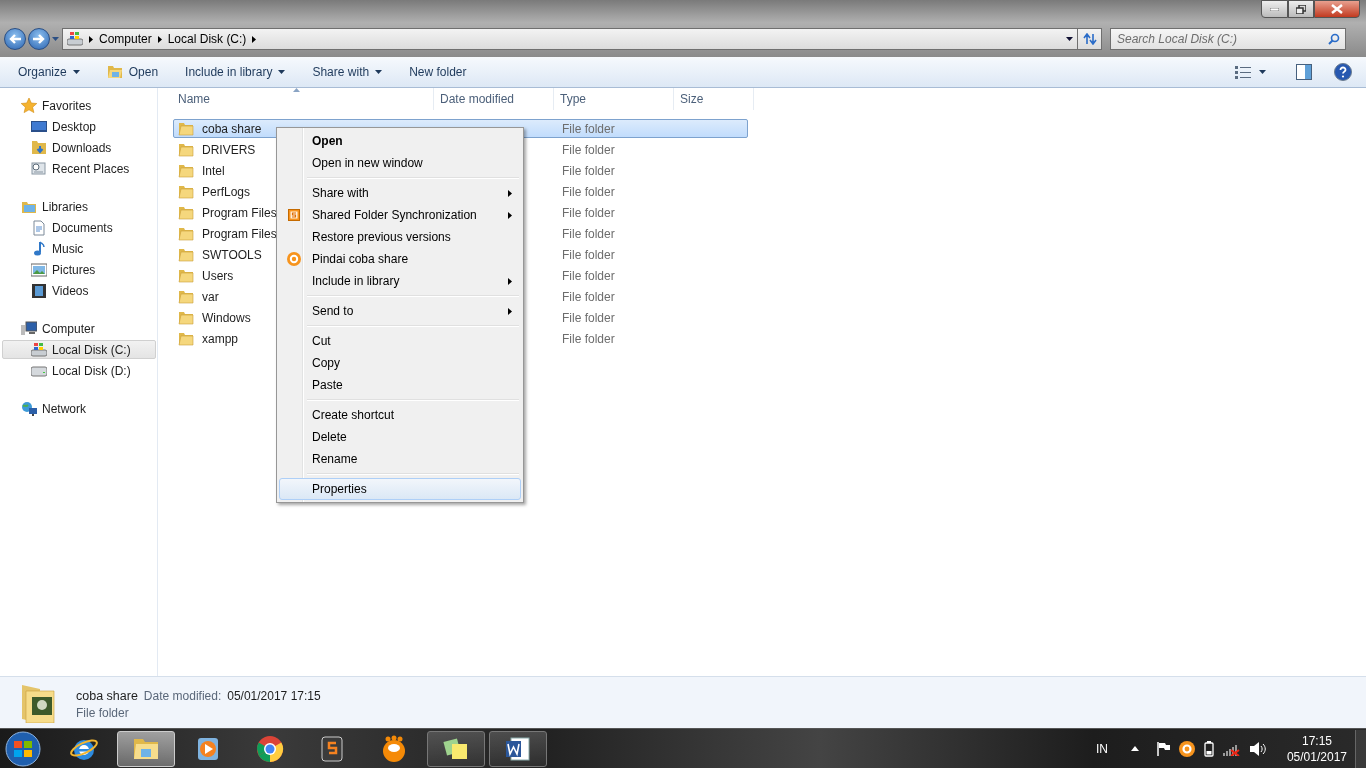 Image resolution: width=1366 pixels, height=768 pixels. What do you see at coordinates (79, 147) in the screenshot?
I see `sidebar-item: Downloads` at bounding box center [79, 147].